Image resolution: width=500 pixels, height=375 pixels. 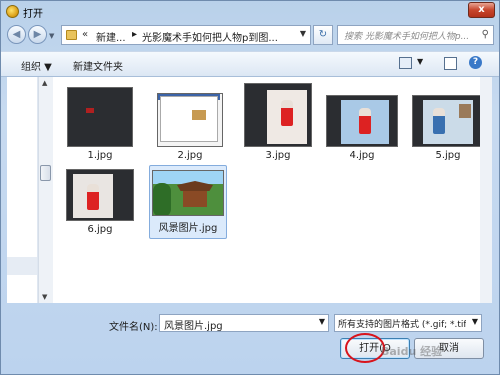 I want to click on folder-icon, so click(x=71, y=35).